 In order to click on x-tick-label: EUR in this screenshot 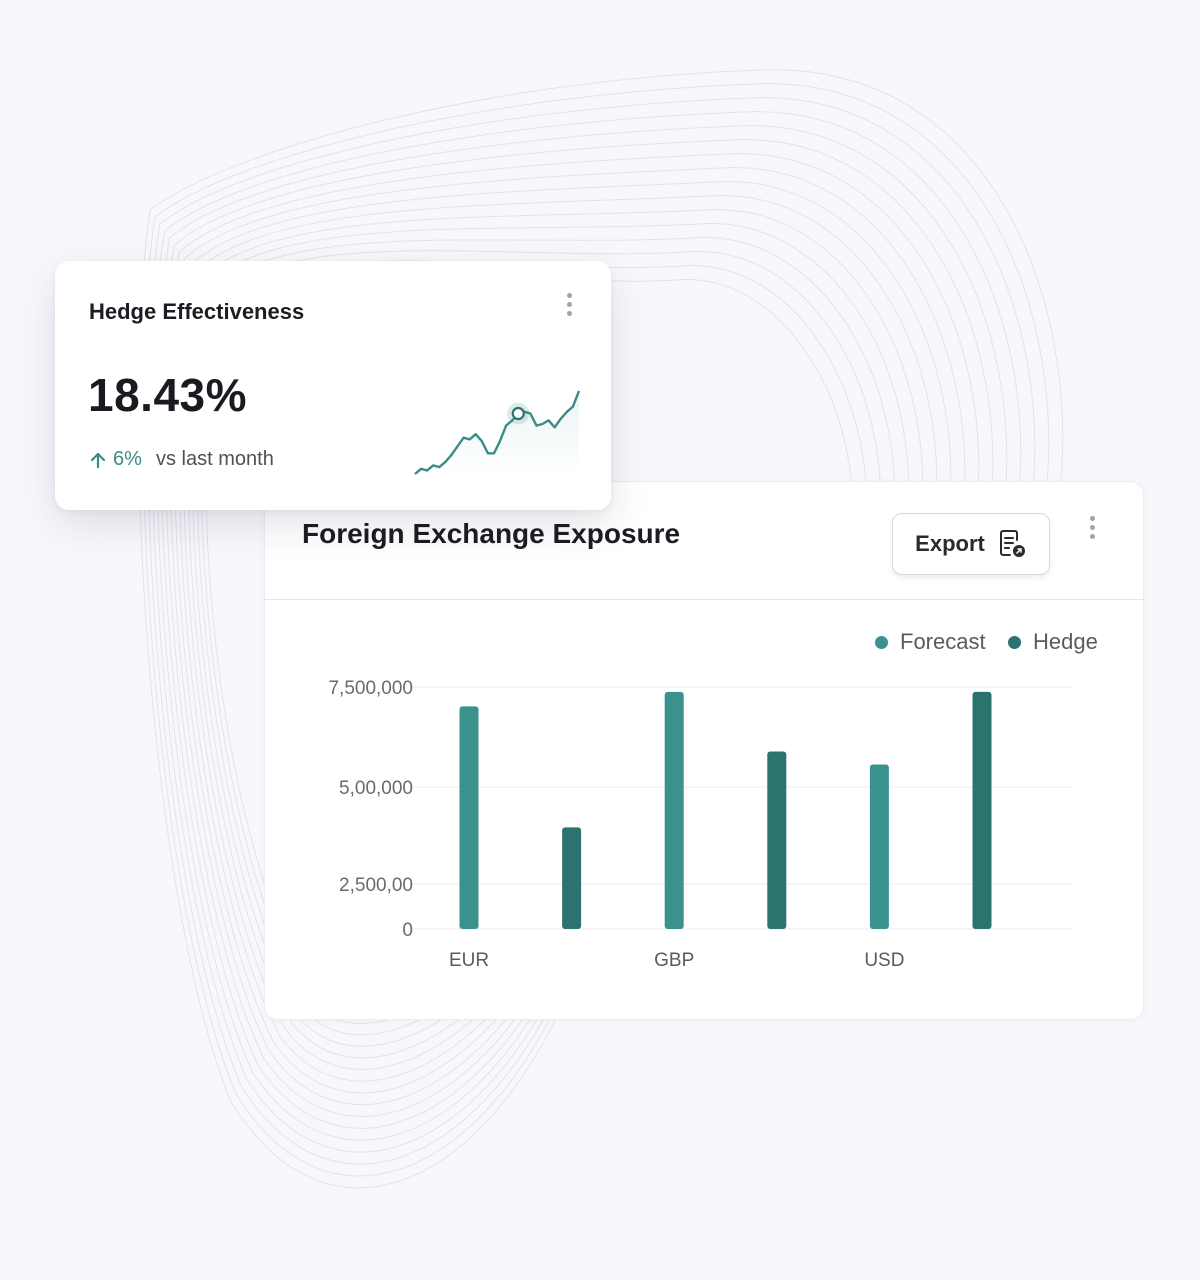, I will do `click(469, 960)`.